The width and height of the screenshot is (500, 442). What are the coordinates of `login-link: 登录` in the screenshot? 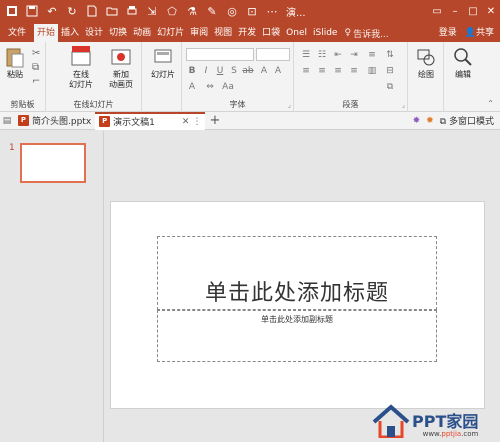 It's located at (448, 33).